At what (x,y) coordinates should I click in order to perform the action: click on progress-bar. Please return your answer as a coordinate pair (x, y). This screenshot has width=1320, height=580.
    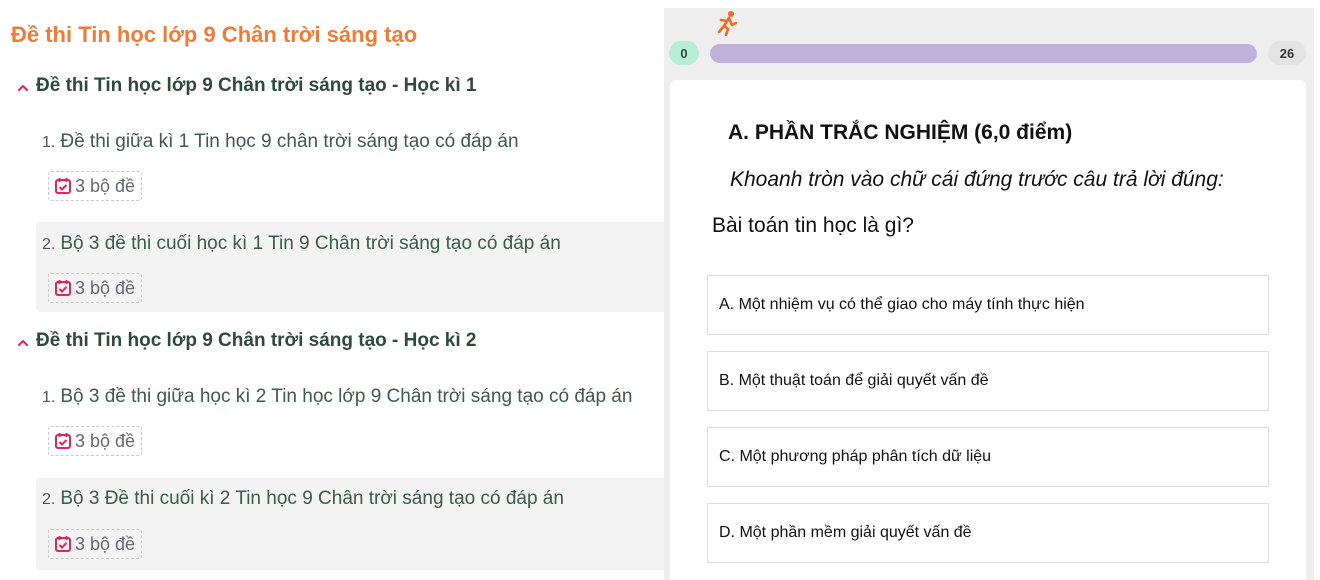
    Looking at the image, I should click on (983, 53).